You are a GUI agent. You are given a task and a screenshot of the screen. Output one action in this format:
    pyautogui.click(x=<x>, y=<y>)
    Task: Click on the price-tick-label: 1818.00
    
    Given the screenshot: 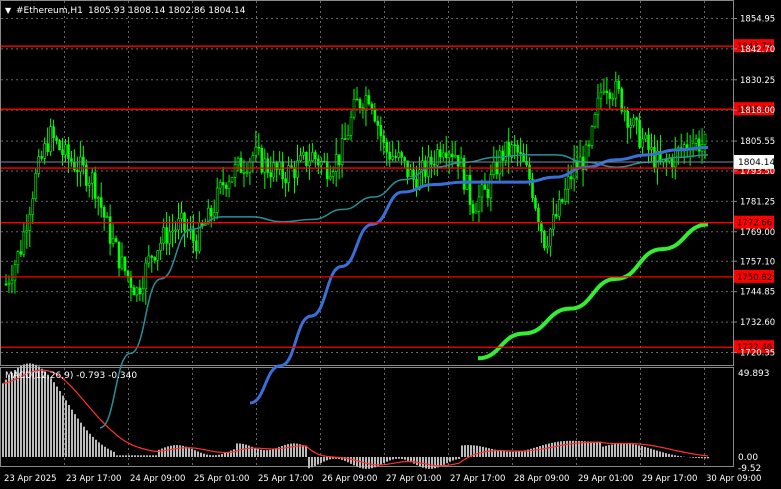 What is the action you would take?
    pyautogui.click(x=757, y=111)
    